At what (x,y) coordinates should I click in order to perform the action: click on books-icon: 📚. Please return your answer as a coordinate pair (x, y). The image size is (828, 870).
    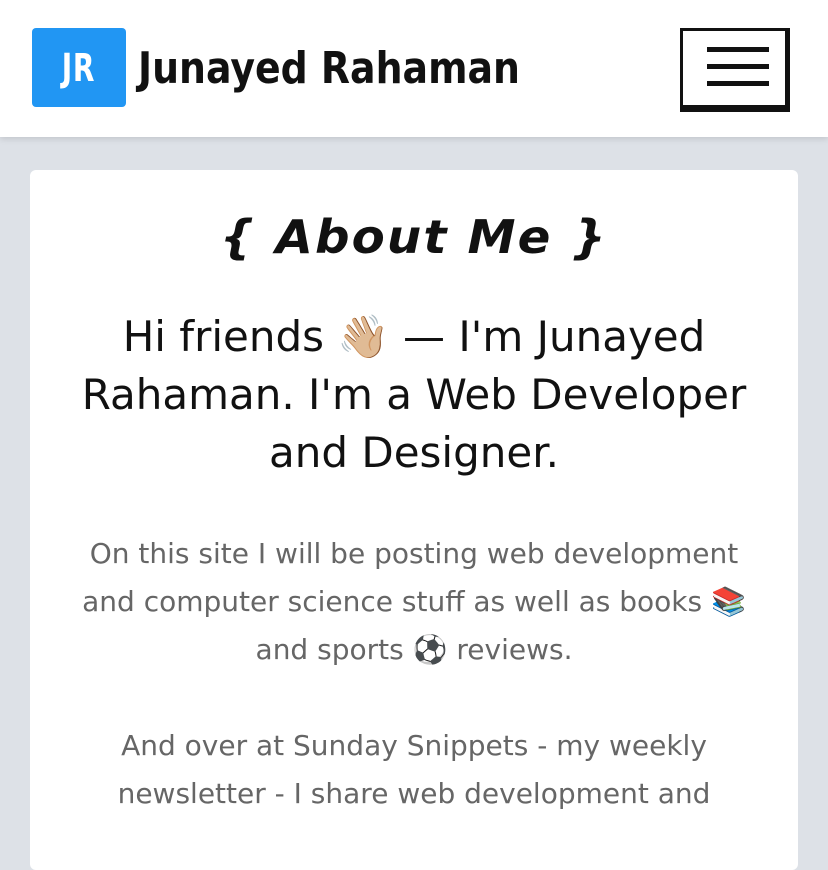
    Looking at the image, I should click on (728, 601).